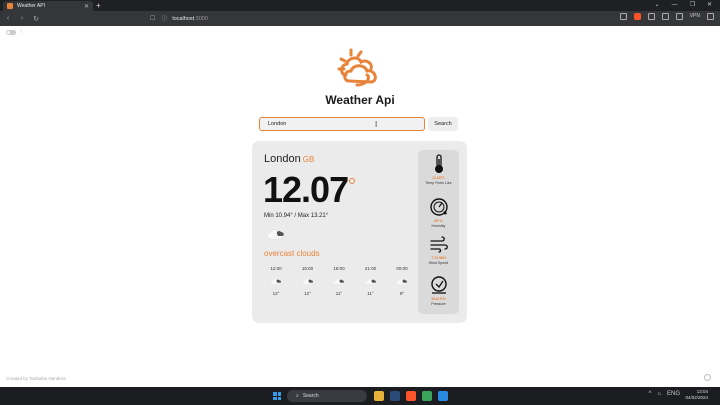 This screenshot has height=405, width=720. I want to click on overcast-cloud-icon, so click(275, 234).